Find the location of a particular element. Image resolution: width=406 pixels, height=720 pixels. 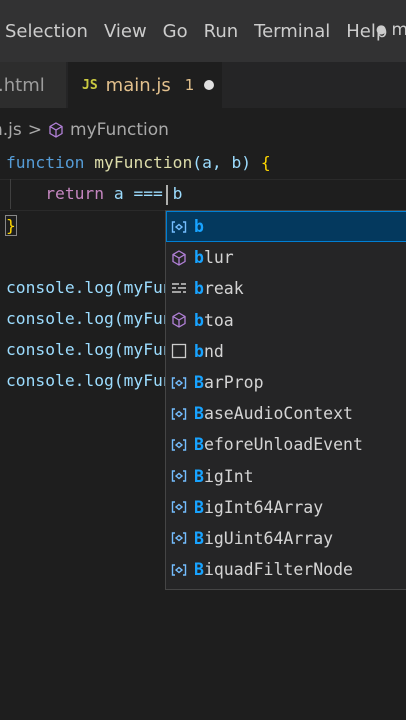

suggestion-item: BeforeUnloadEvent is located at coordinates (286, 444).